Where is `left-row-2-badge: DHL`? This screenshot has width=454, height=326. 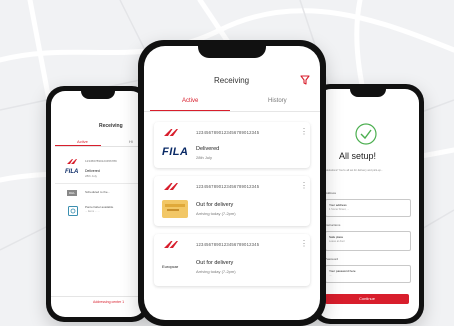
left-row-2-badge: DHL is located at coordinates (72, 193).